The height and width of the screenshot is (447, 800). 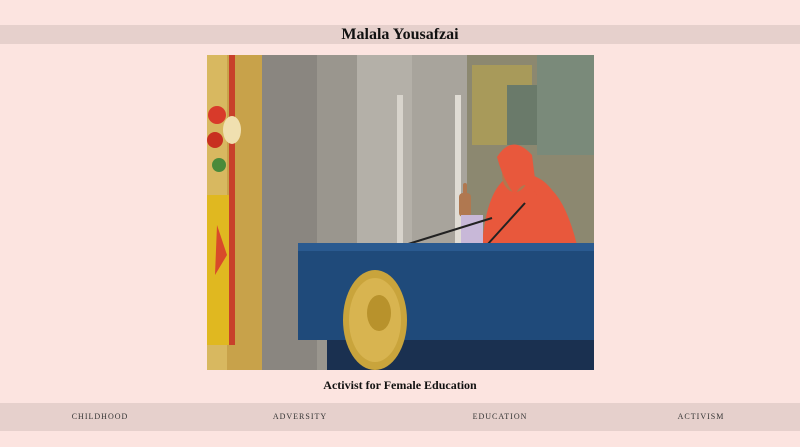 What do you see at coordinates (500, 417) in the screenshot?
I see `nav-education: EDUCATION` at bounding box center [500, 417].